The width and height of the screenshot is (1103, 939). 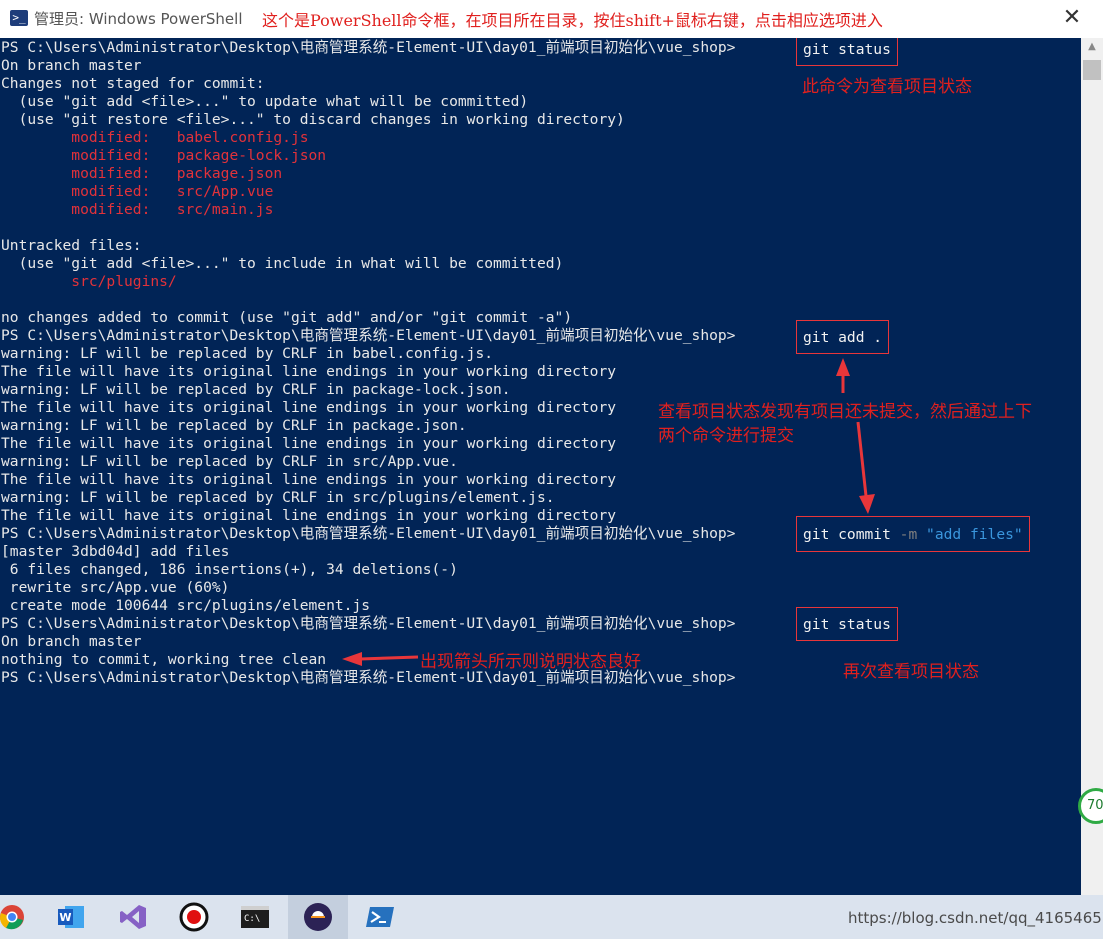 I want to click on taskbar-eclipse, so click(x=318, y=917).